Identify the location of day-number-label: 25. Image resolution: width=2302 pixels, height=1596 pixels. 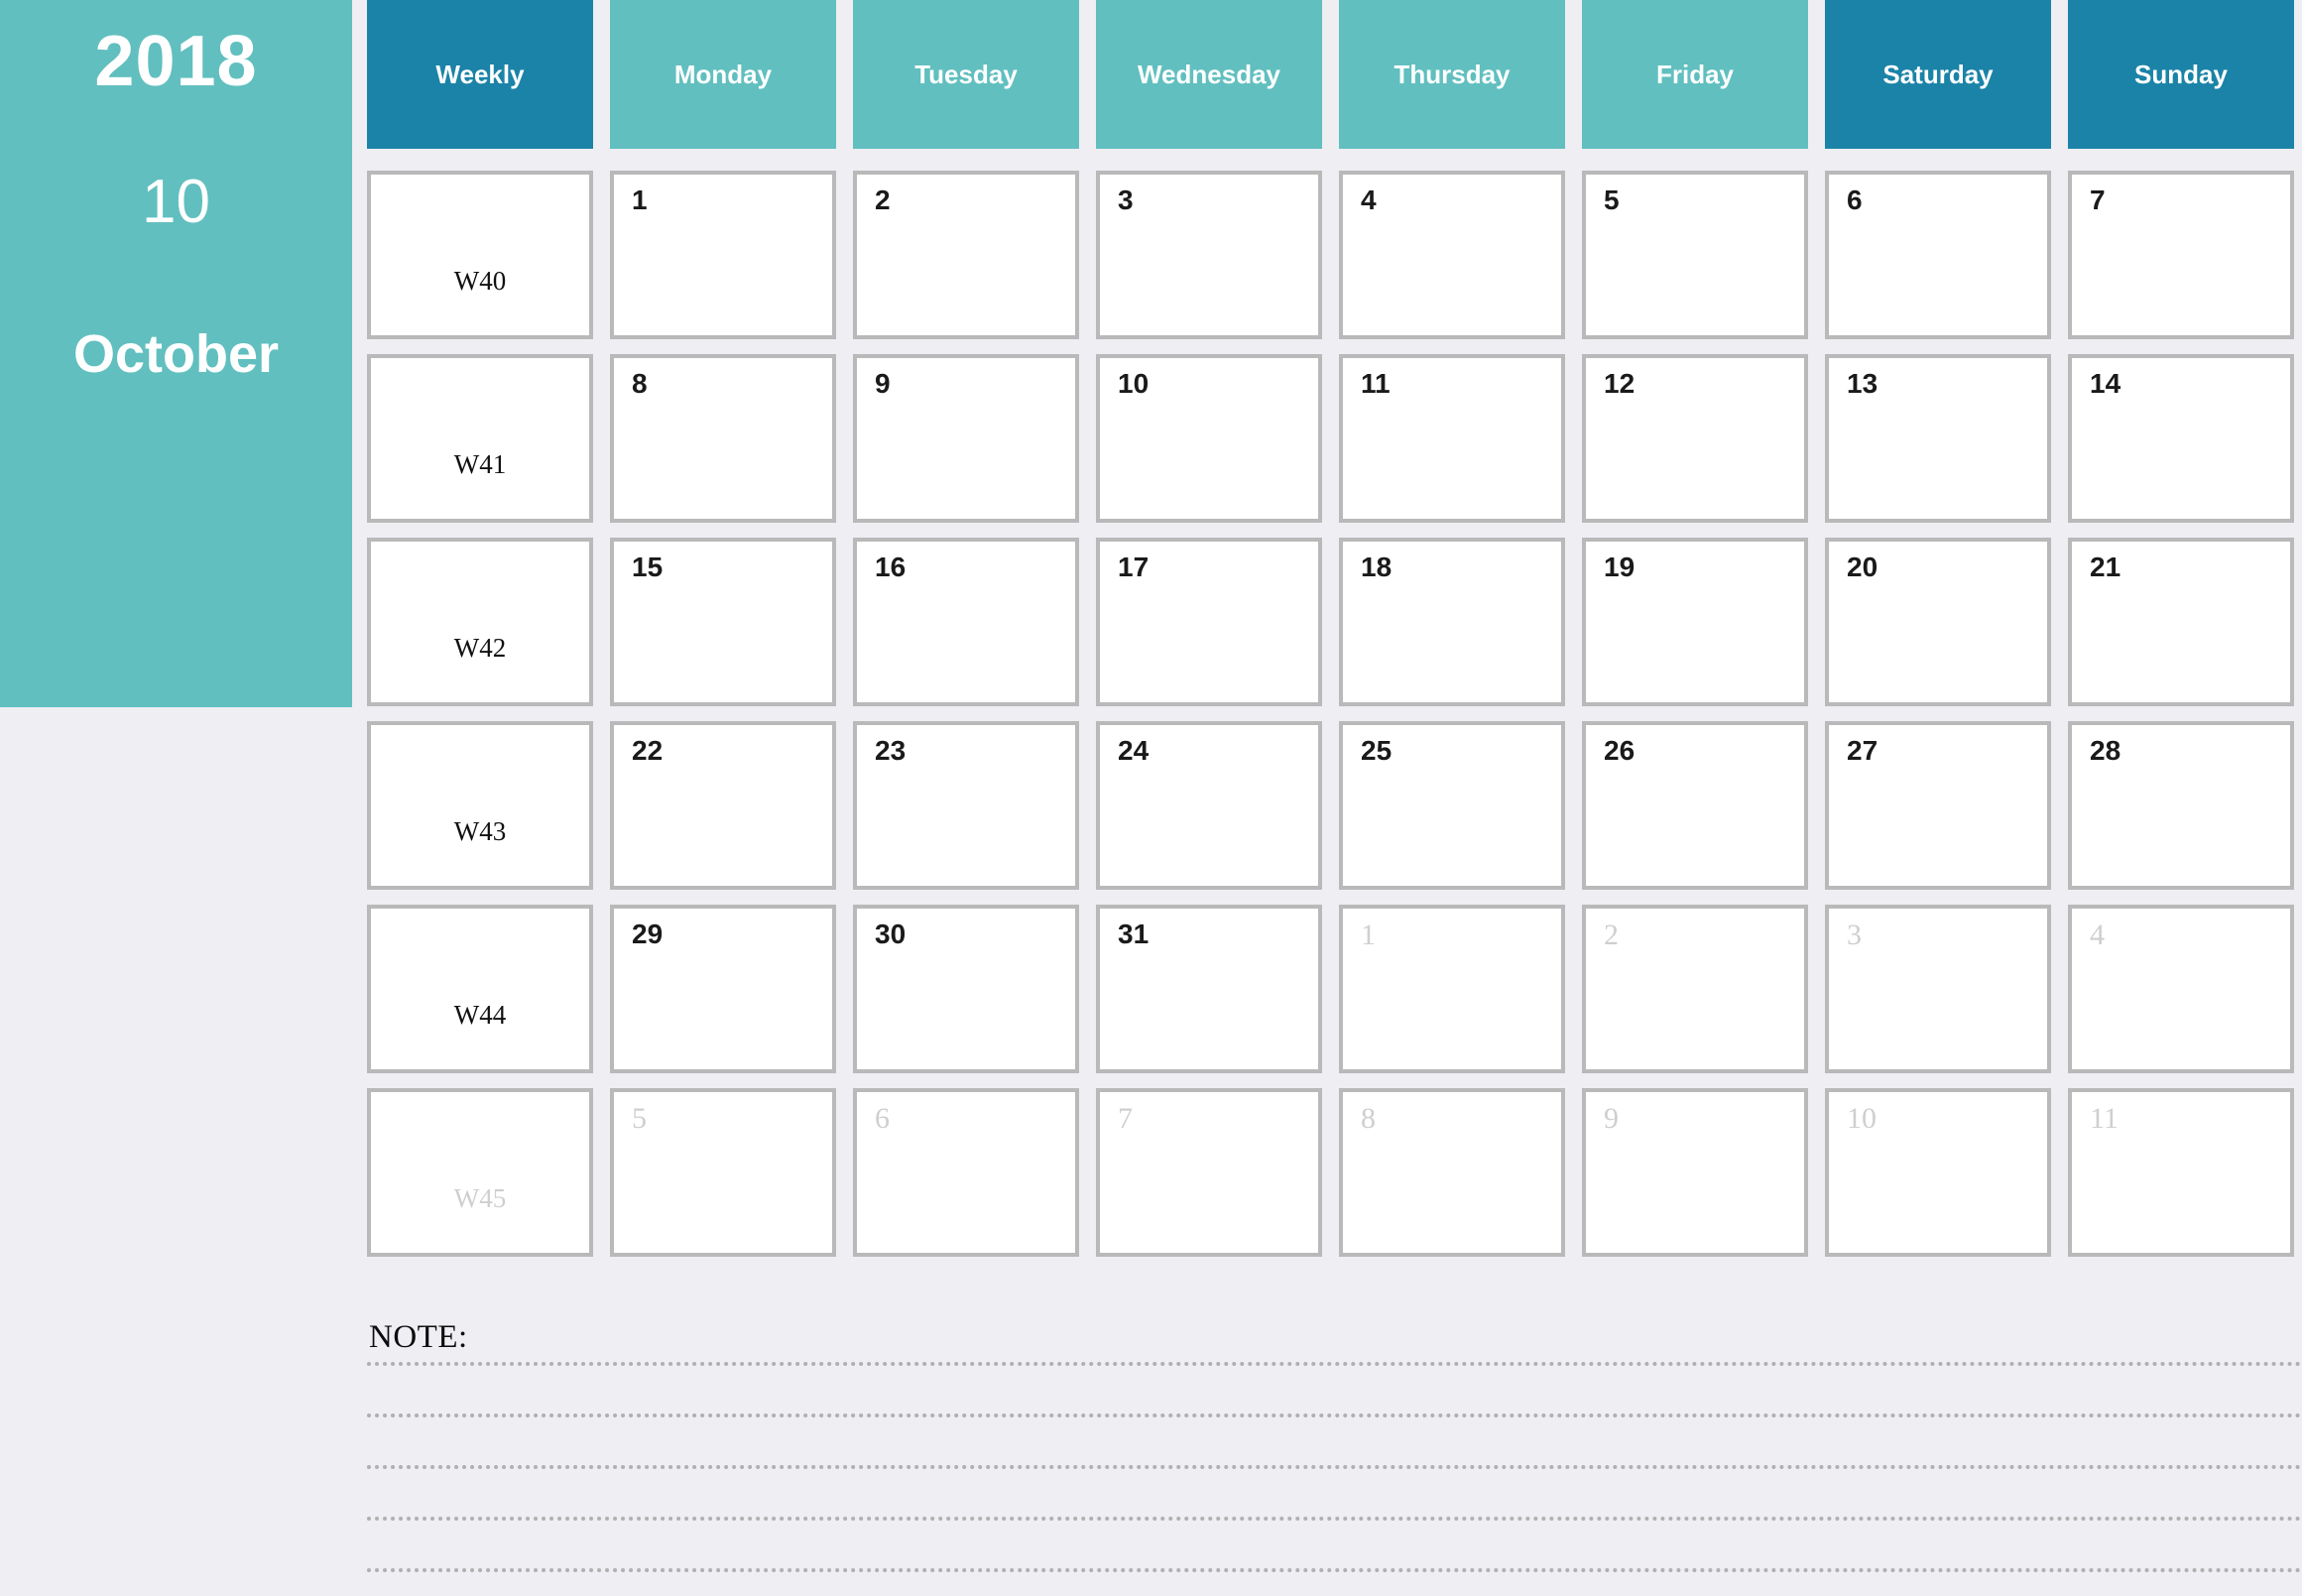
(1377, 751).